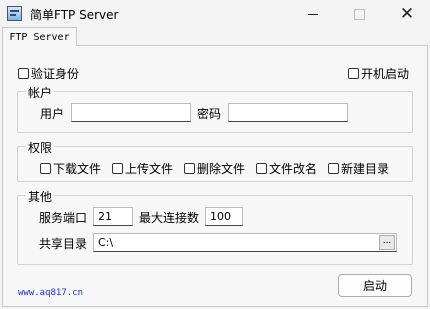 The height and width of the screenshot is (309, 430). I want to click on port-input: 21, so click(113, 216).